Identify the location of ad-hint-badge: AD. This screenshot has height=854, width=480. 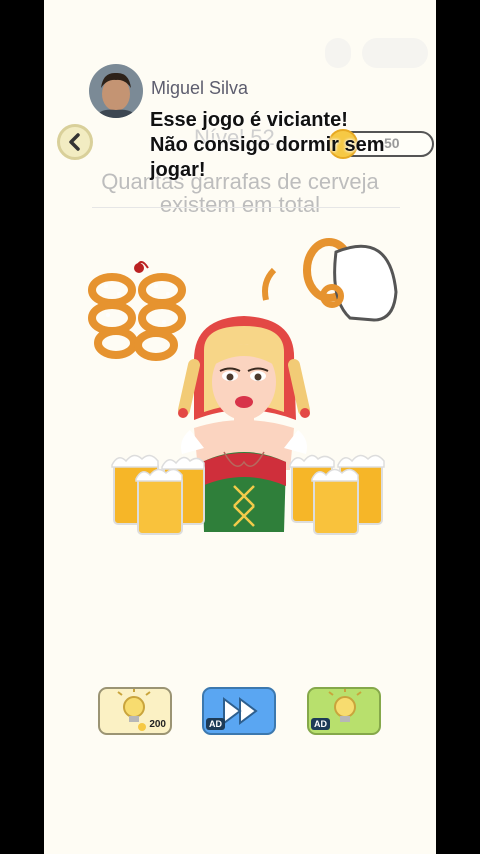
(320, 724).